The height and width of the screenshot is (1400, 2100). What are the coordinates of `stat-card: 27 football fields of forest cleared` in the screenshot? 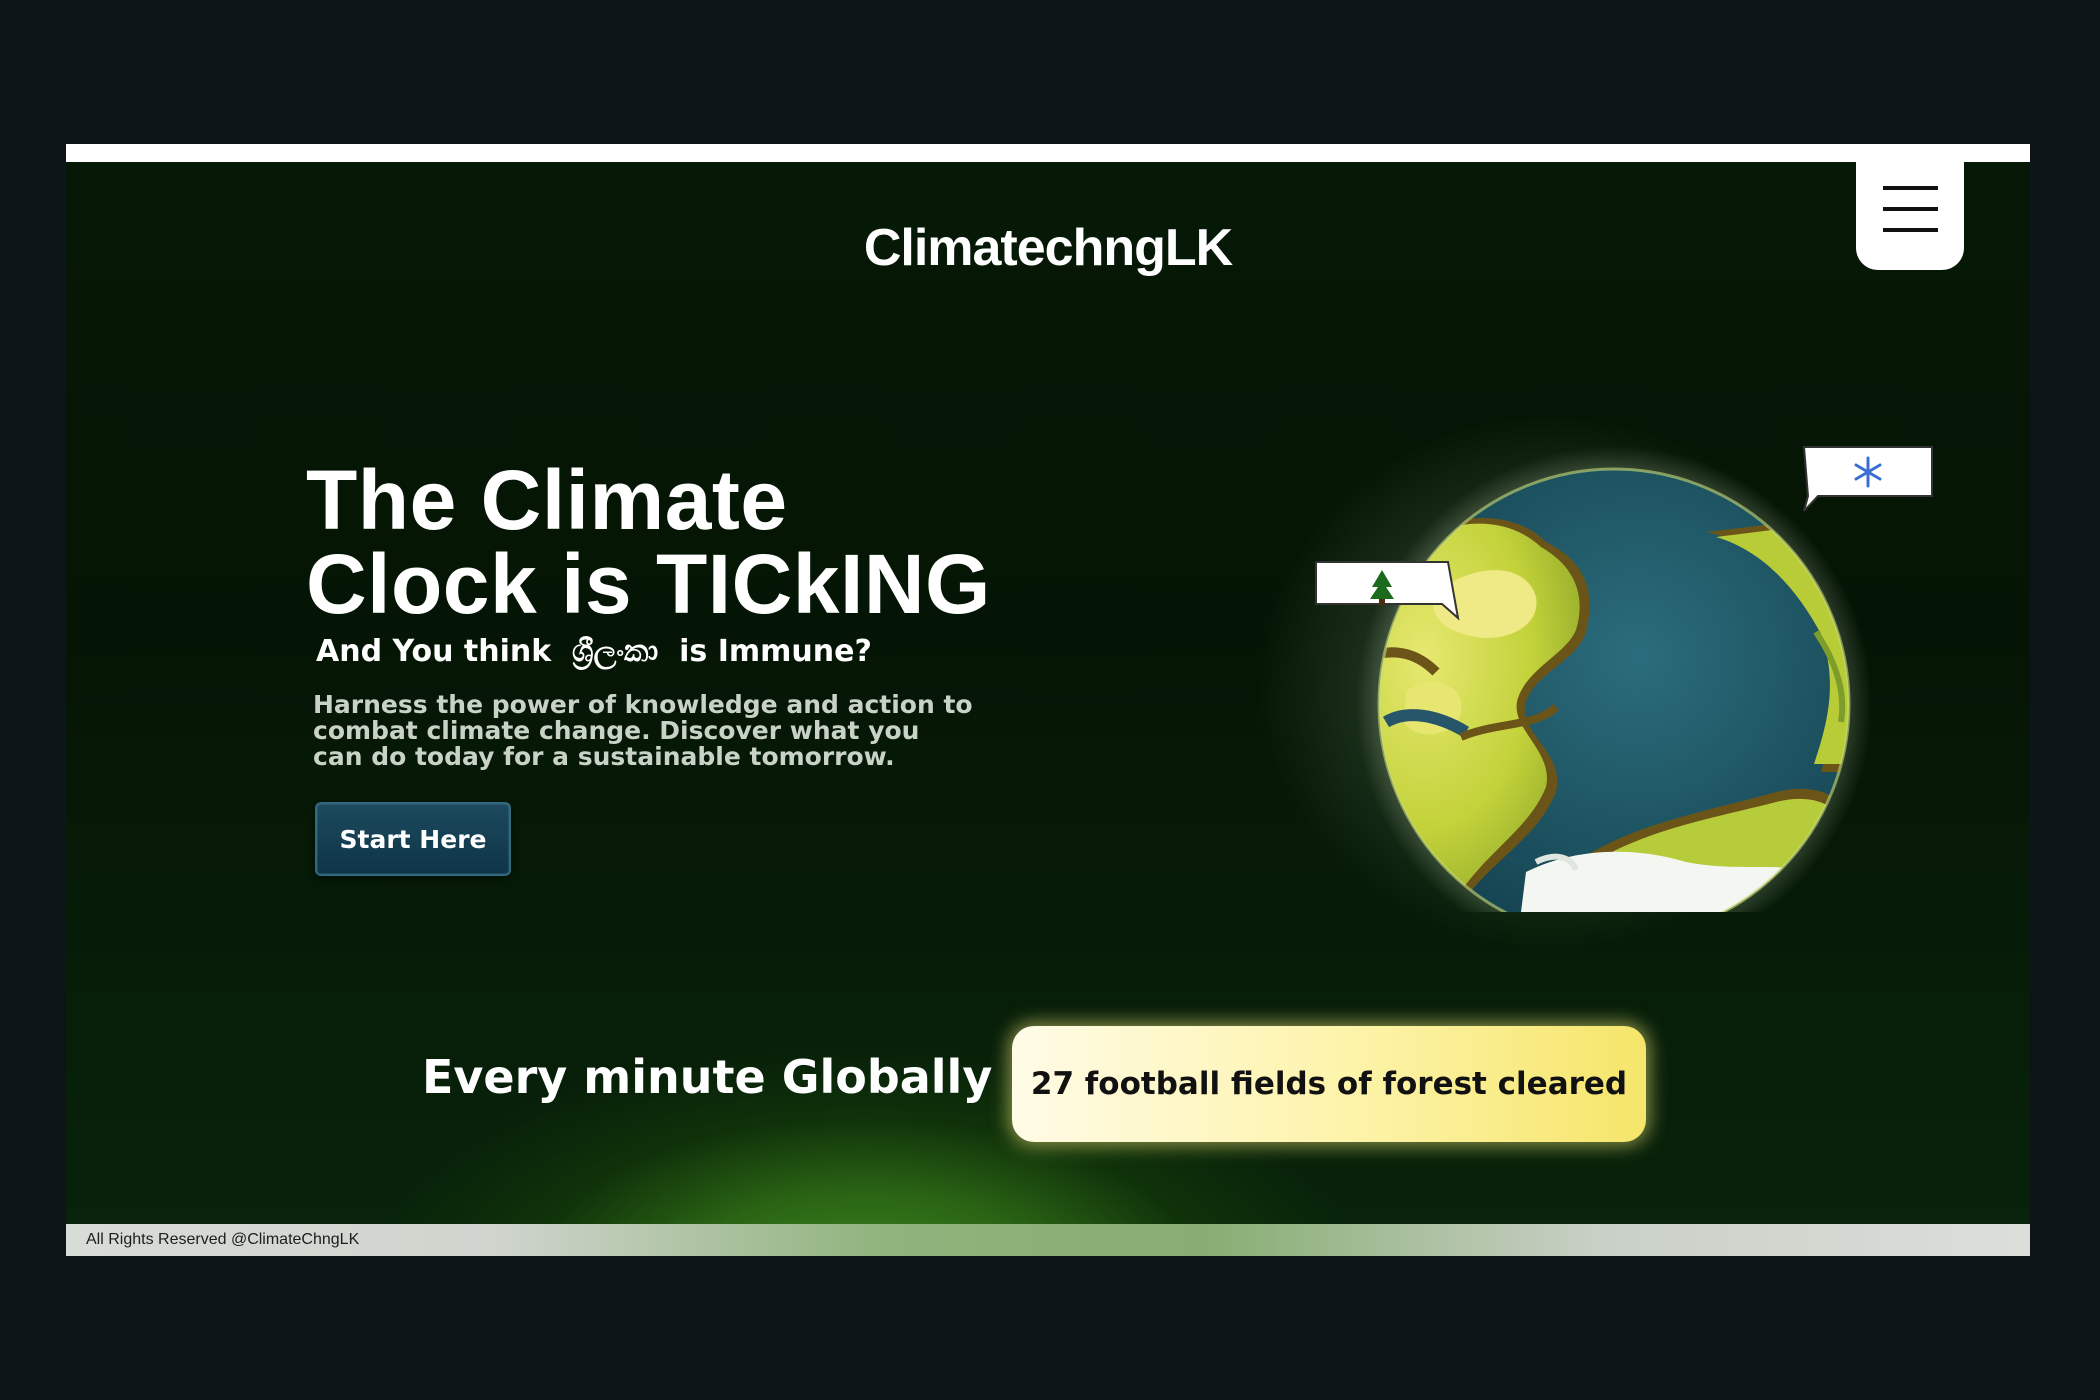 It's located at (1329, 1084).